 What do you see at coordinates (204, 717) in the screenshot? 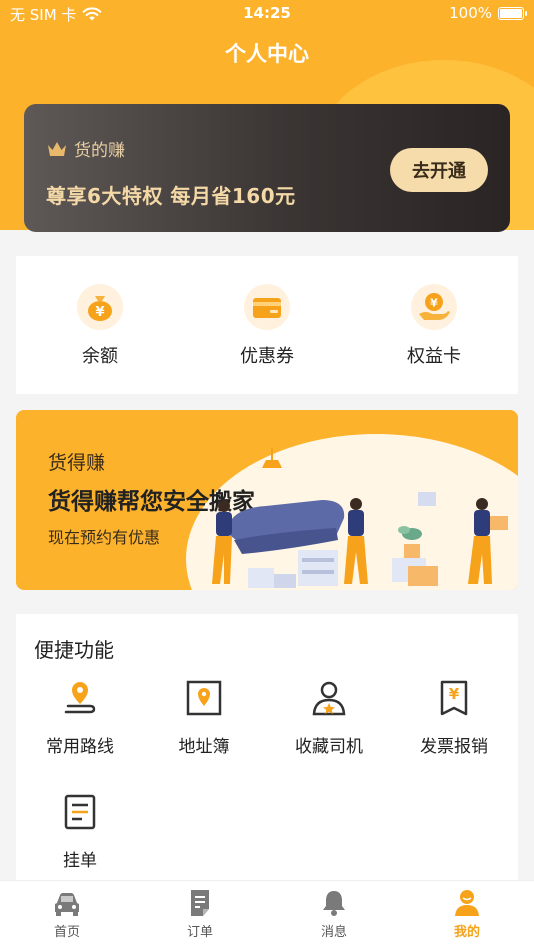
I see `shortcut-address-book: 地址簿` at bounding box center [204, 717].